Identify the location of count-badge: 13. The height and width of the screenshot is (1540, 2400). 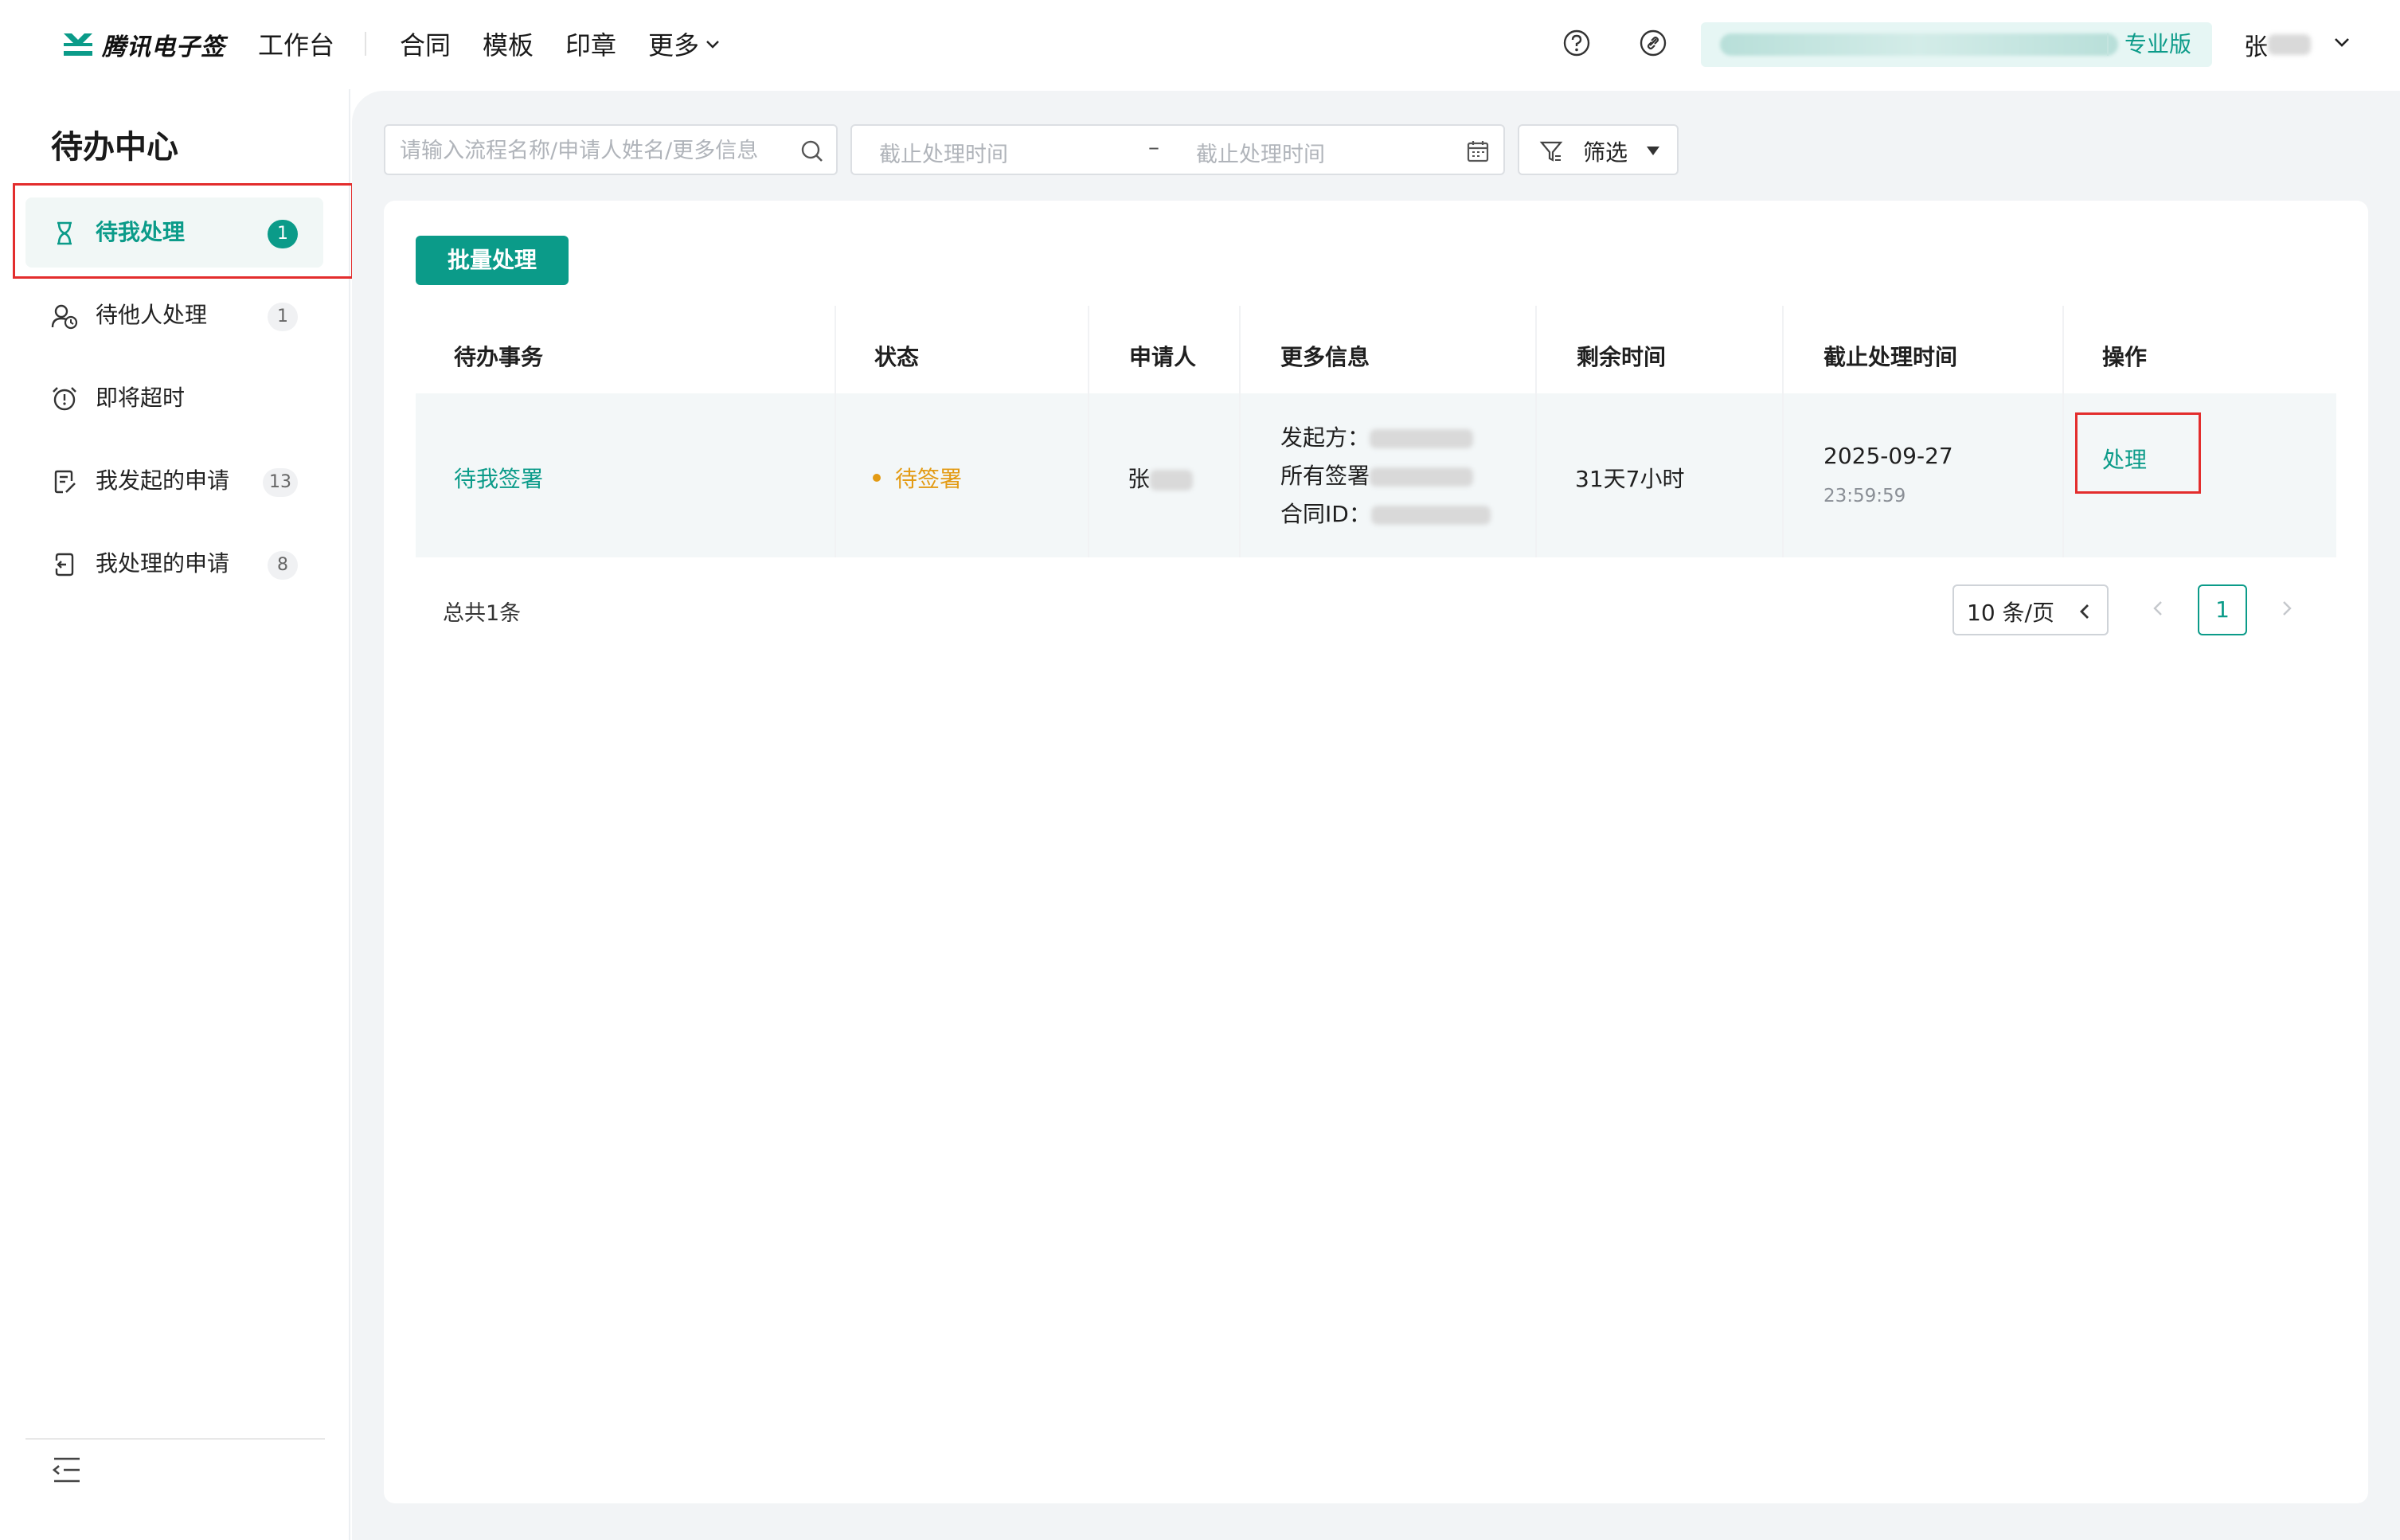
(280, 482).